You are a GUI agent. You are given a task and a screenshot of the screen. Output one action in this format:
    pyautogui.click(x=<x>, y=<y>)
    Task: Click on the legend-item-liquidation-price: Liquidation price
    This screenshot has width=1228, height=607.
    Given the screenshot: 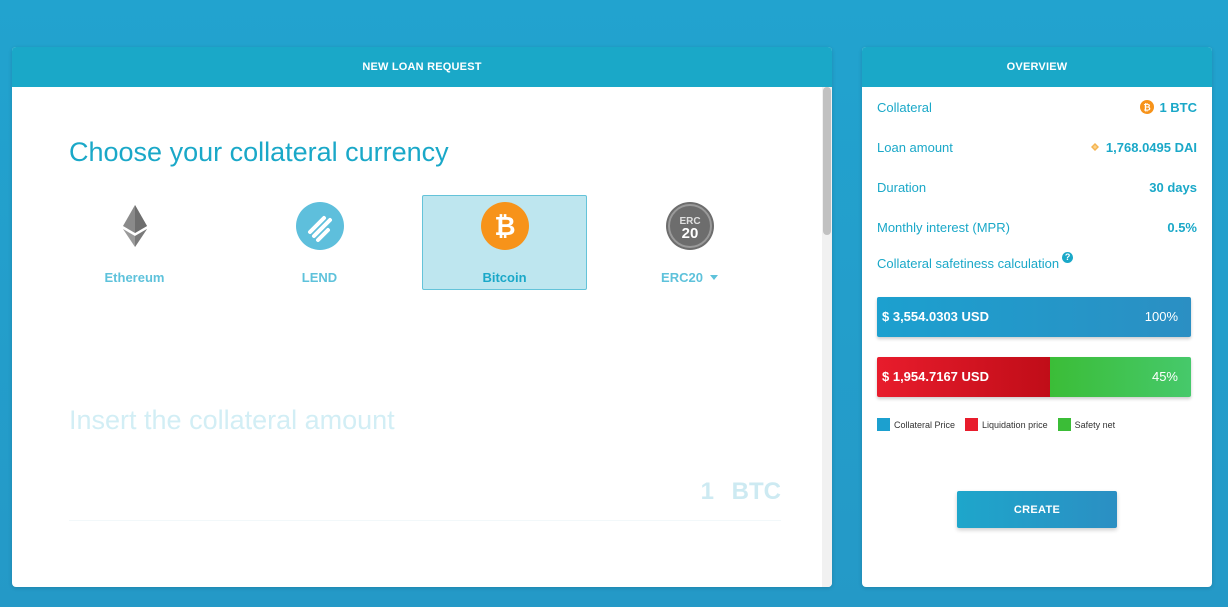 What is the action you would take?
    pyautogui.click(x=1006, y=424)
    